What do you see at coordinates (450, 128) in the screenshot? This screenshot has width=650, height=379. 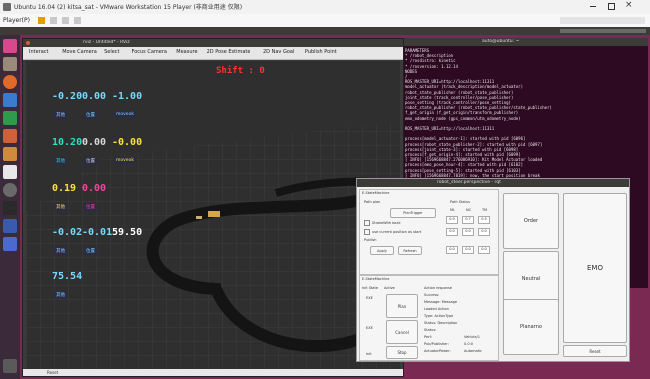 I see `terminal-line: ROS_MASTER_URI=http://localhost:11311` at bounding box center [450, 128].